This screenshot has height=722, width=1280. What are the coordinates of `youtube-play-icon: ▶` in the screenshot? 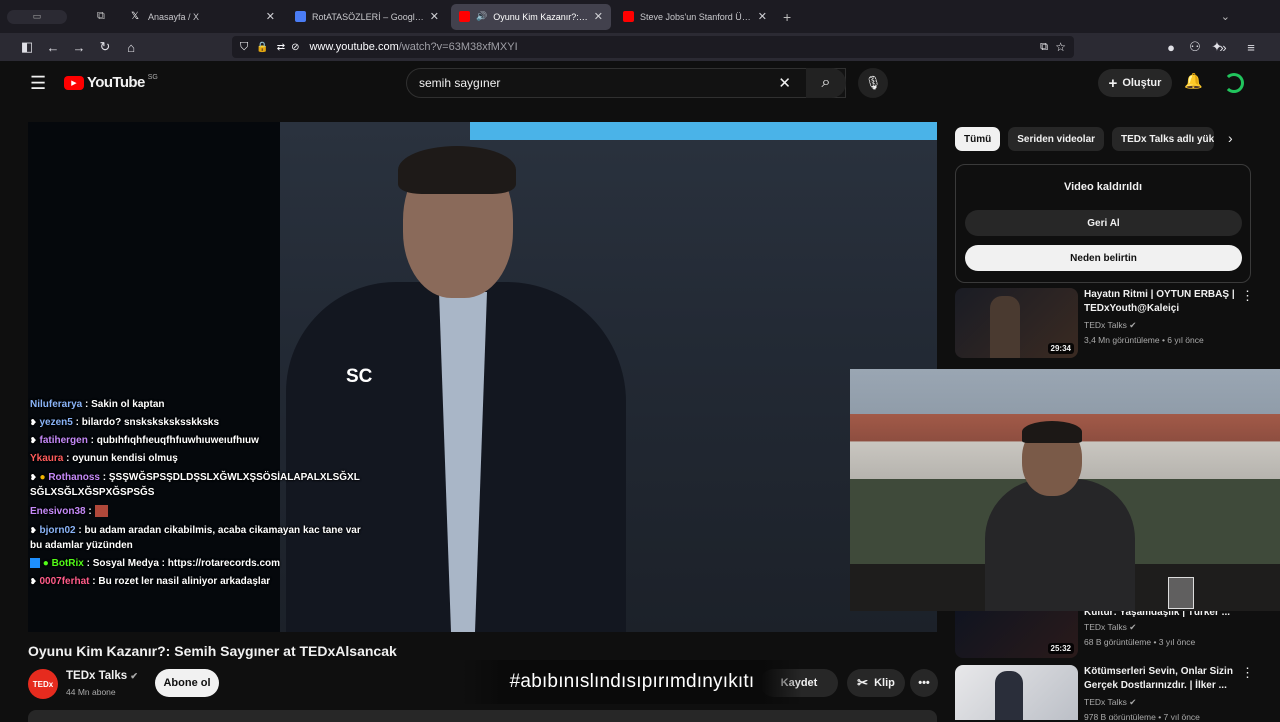 It's located at (74, 82).